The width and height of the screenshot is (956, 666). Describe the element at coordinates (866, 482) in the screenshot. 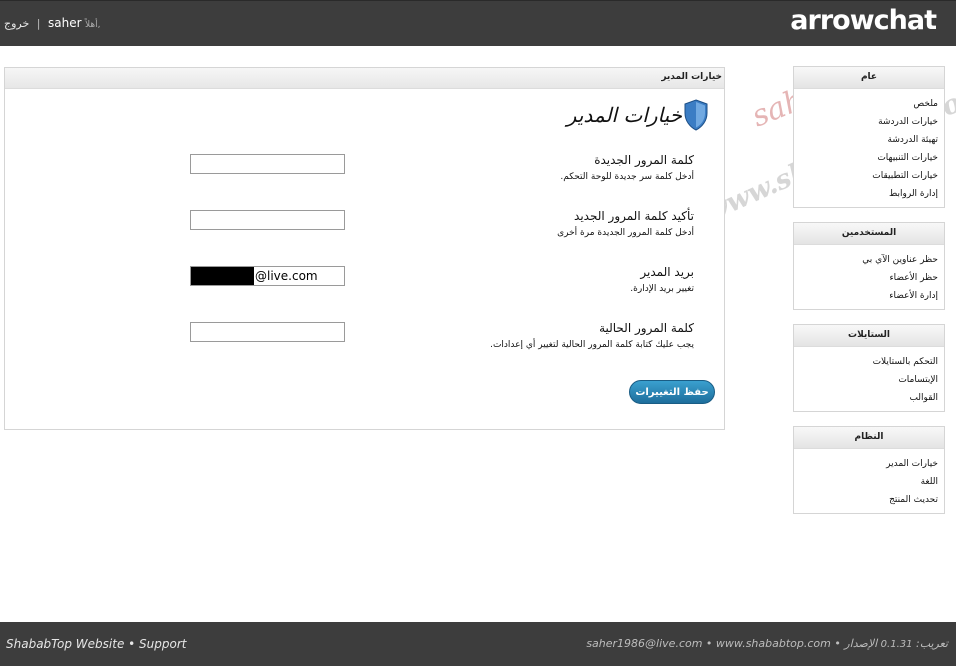

I see `sidebar-item-language: اللغة` at that location.